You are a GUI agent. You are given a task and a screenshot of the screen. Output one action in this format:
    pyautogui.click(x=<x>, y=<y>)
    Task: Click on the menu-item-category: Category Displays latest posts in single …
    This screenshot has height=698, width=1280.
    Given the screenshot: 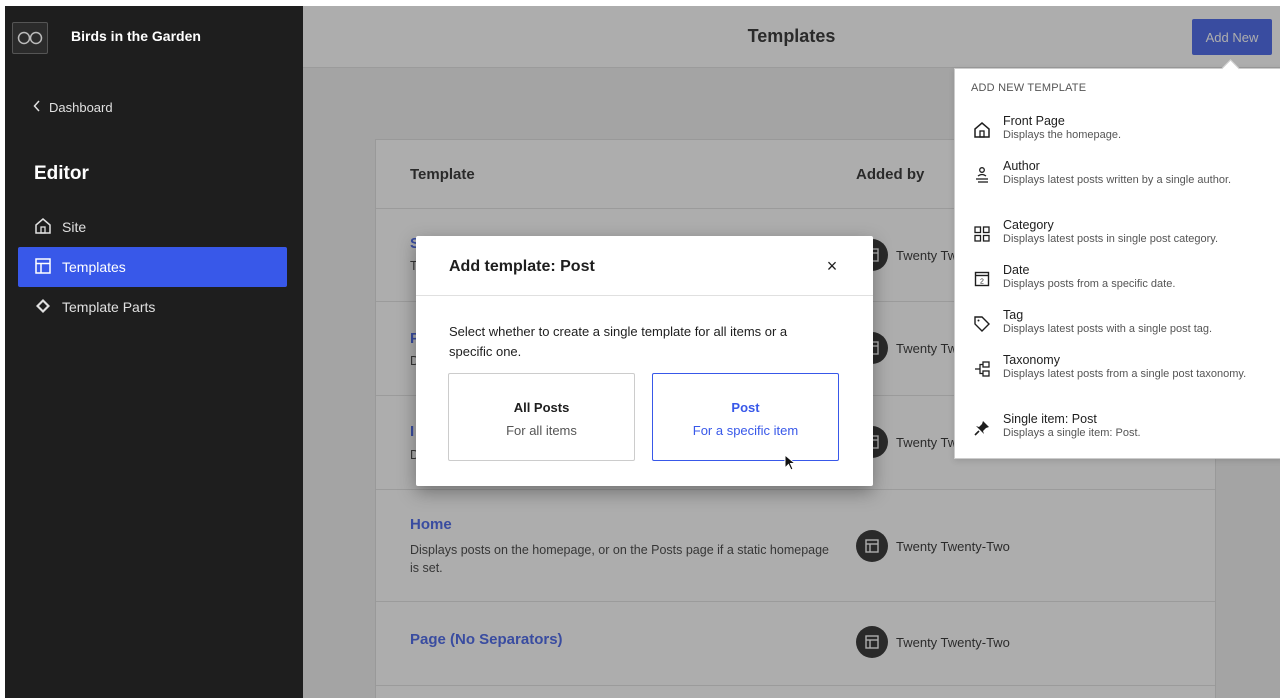 What is the action you would take?
    pyautogui.click(x=1123, y=231)
    